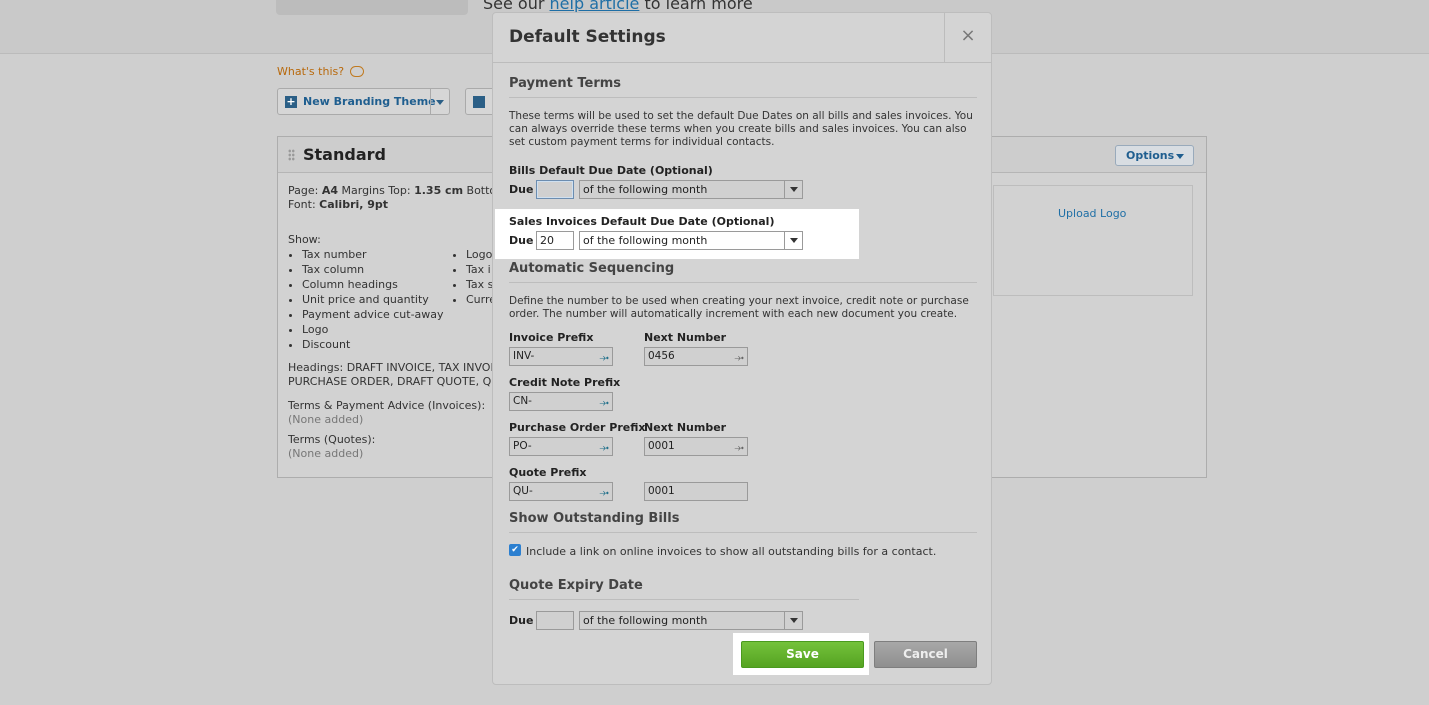 This screenshot has height=705, width=1429. Describe the element at coordinates (611, 170) in the screenshot. I see `bills-due-date-label: Bills Default Due Date (Optional)` at that location.